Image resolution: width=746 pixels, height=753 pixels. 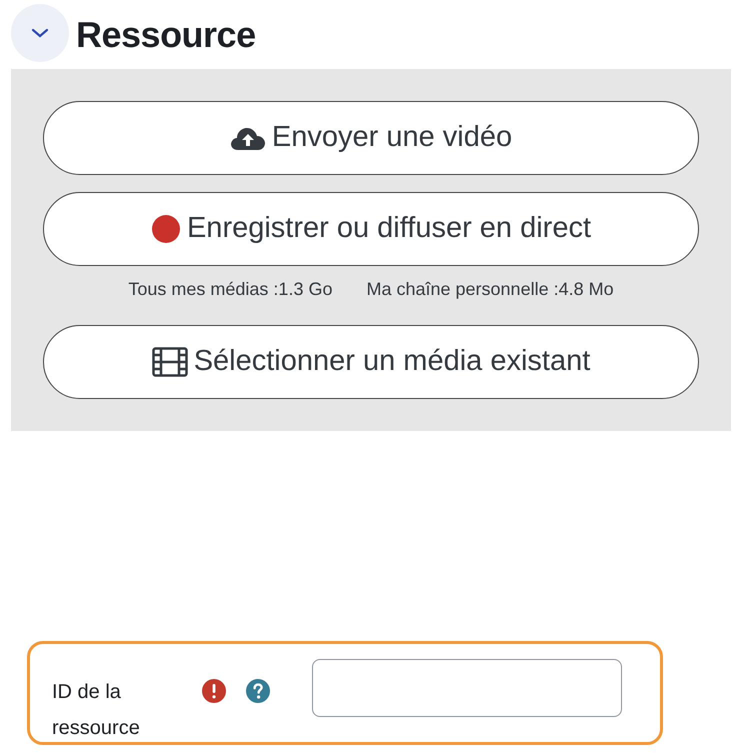 What do you see at coordinates (40, 33) in the screenshot?
I see `chevron-down-icon` at bounding box center [40, 33].